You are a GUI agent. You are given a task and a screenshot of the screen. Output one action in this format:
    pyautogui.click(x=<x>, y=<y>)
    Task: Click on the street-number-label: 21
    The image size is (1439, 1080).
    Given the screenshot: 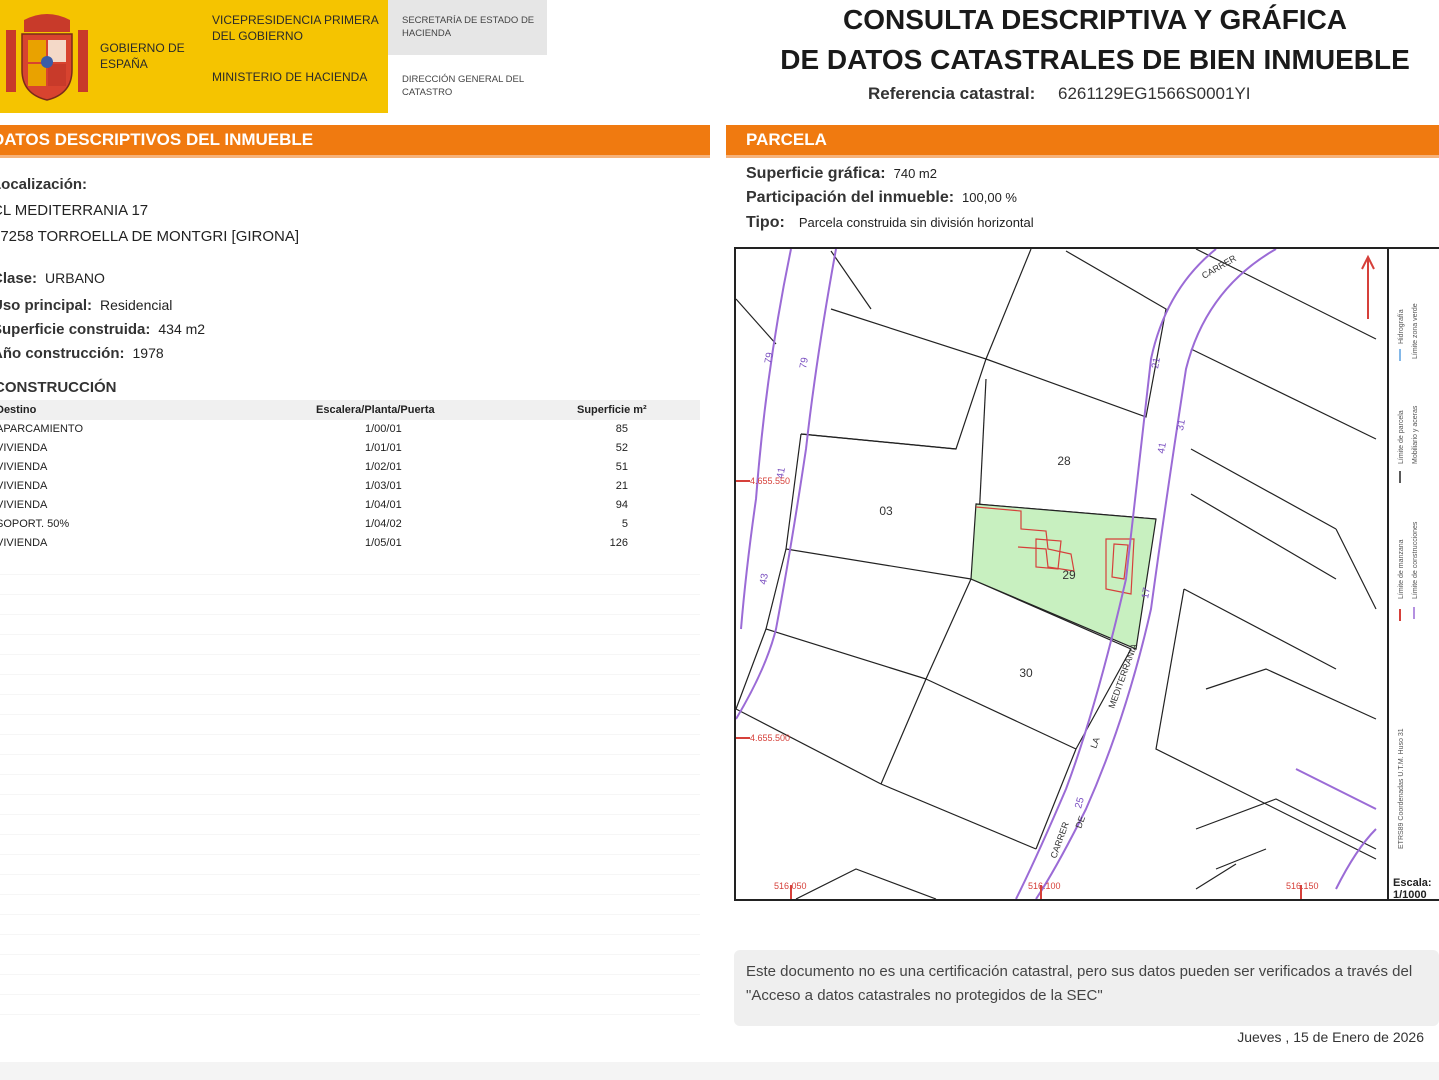 What is the action you would take?
    pyautogui.click(x=1156, y=362)
    